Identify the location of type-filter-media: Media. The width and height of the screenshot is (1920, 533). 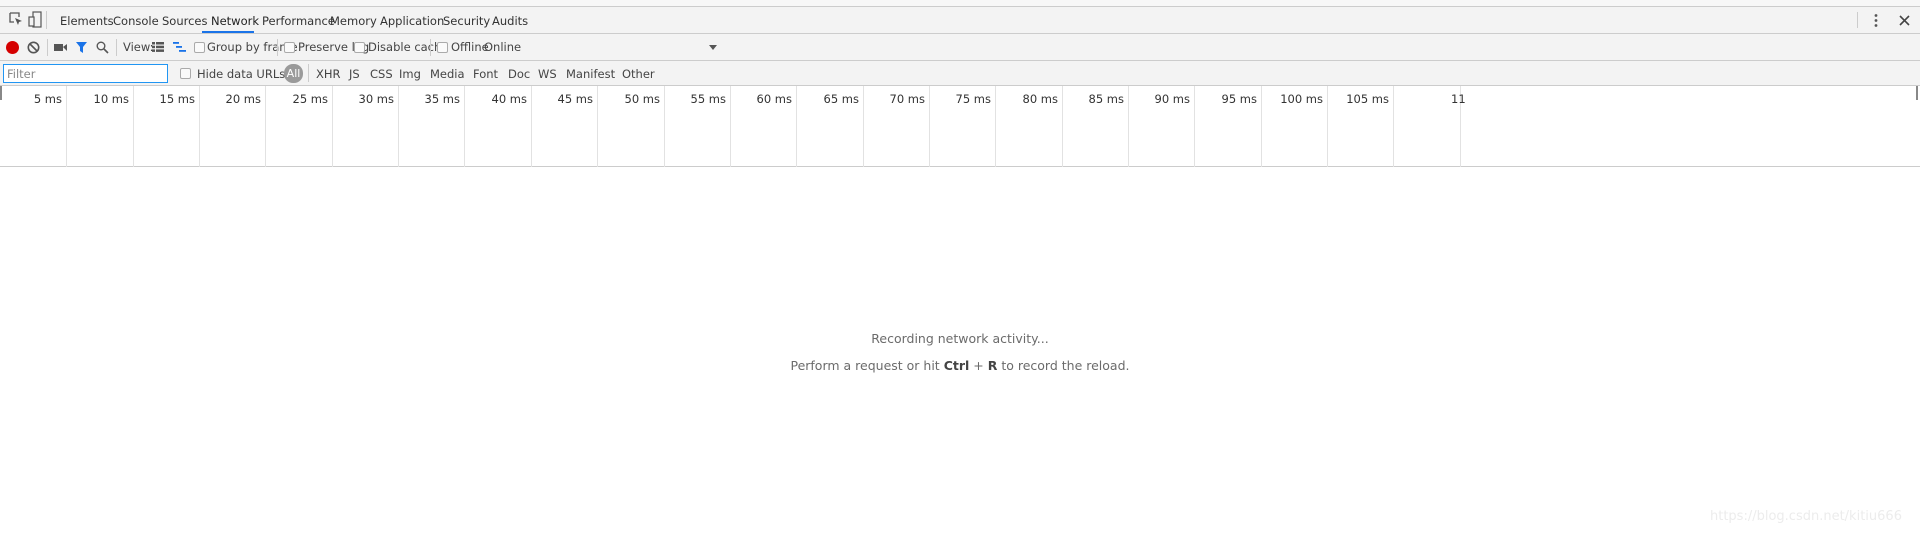
(447, 74).